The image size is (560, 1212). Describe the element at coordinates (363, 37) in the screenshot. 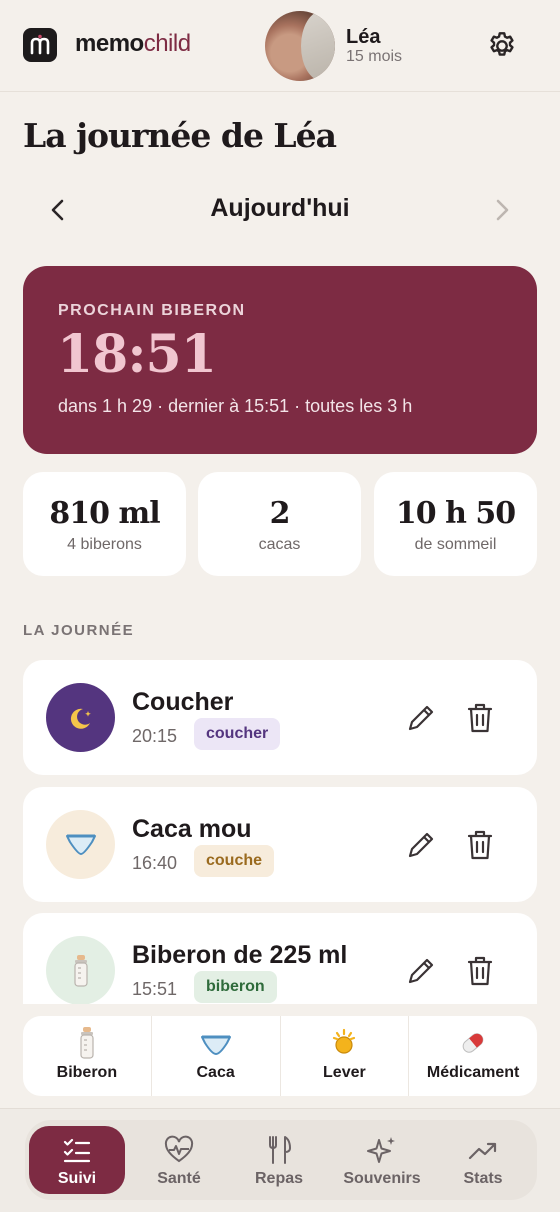

I see `child-name: Léa` at that location.